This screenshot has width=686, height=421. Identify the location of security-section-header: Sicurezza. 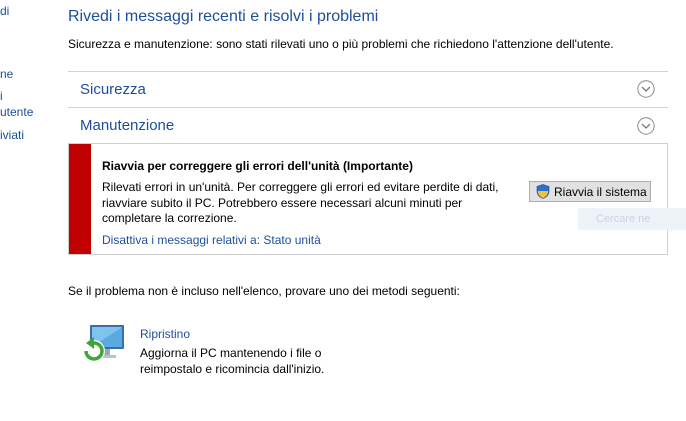
(113, 89).